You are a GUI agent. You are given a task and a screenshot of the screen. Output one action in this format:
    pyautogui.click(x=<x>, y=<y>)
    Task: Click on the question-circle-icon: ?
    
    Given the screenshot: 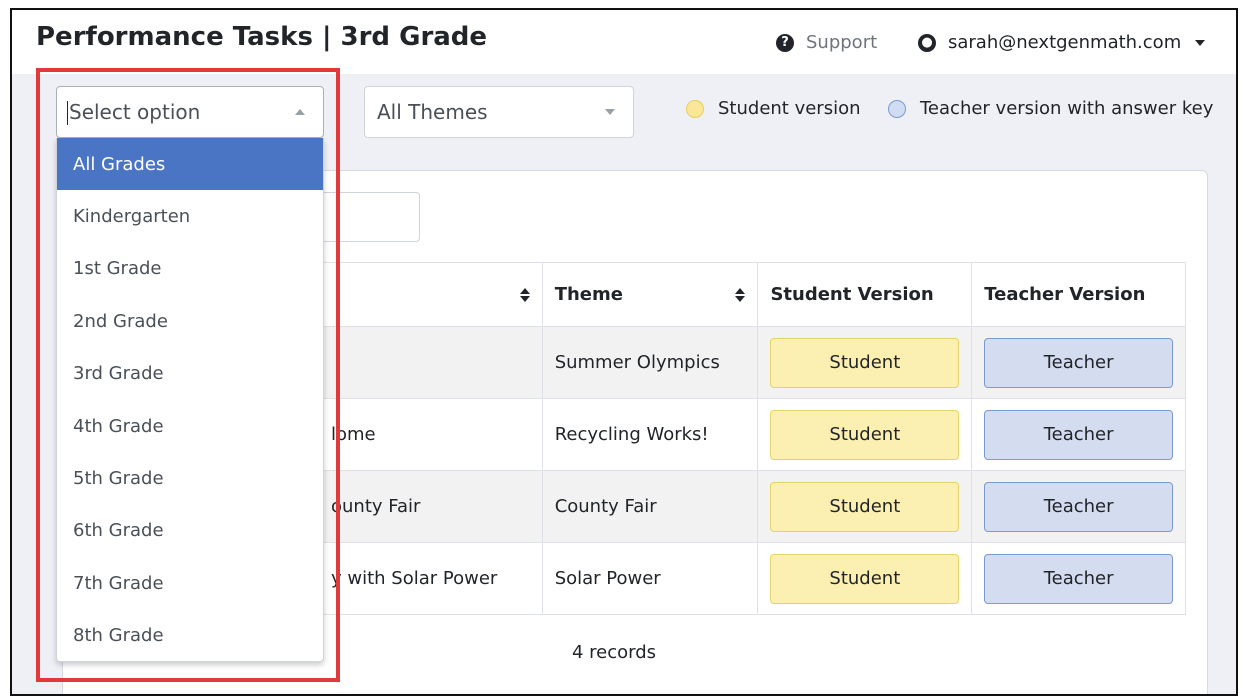 What is the action you would take?
    pyautogui.click(x=785, y=42)
    